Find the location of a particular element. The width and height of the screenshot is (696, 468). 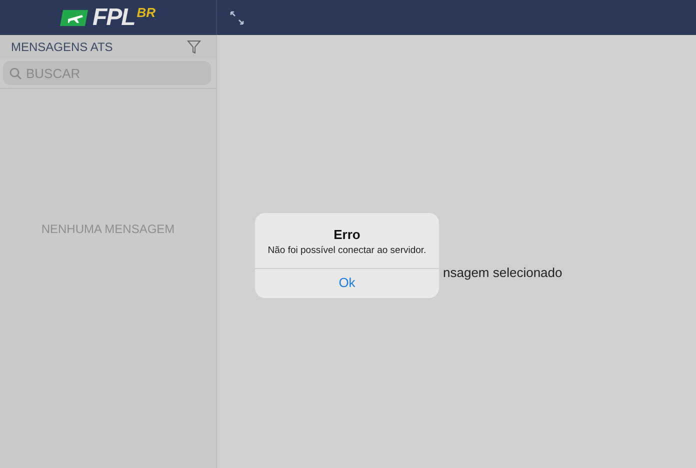

empty-message: NENHUMA MENSAGEM is located at coordinates (108, 229).